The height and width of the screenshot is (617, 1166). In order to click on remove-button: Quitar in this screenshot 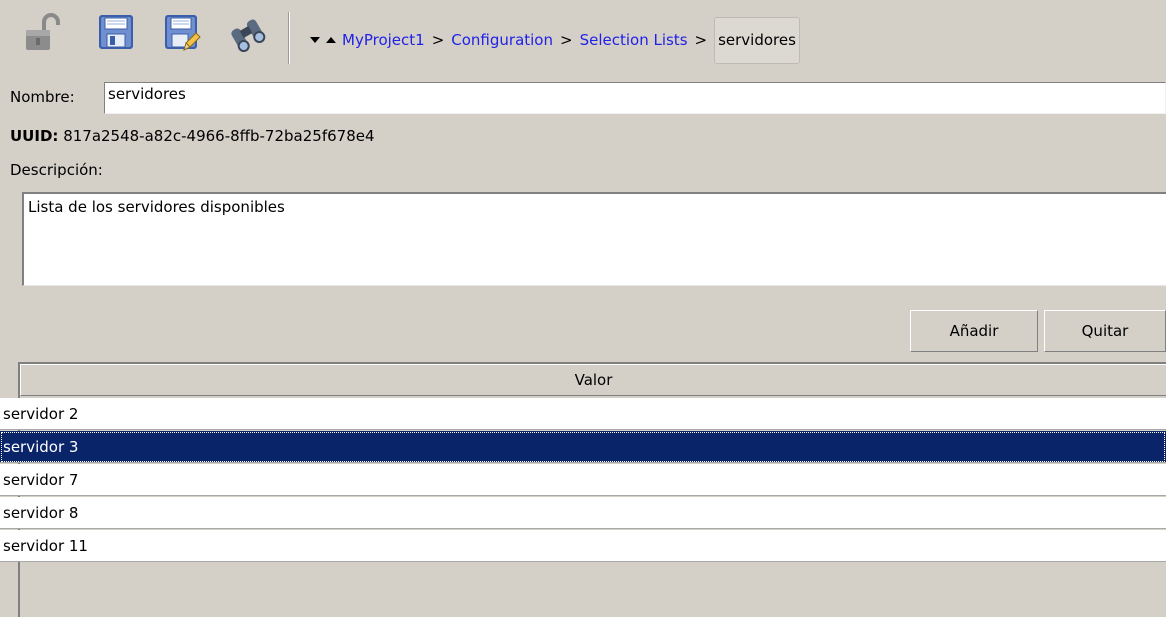, I will do `click(1105, 331)`.